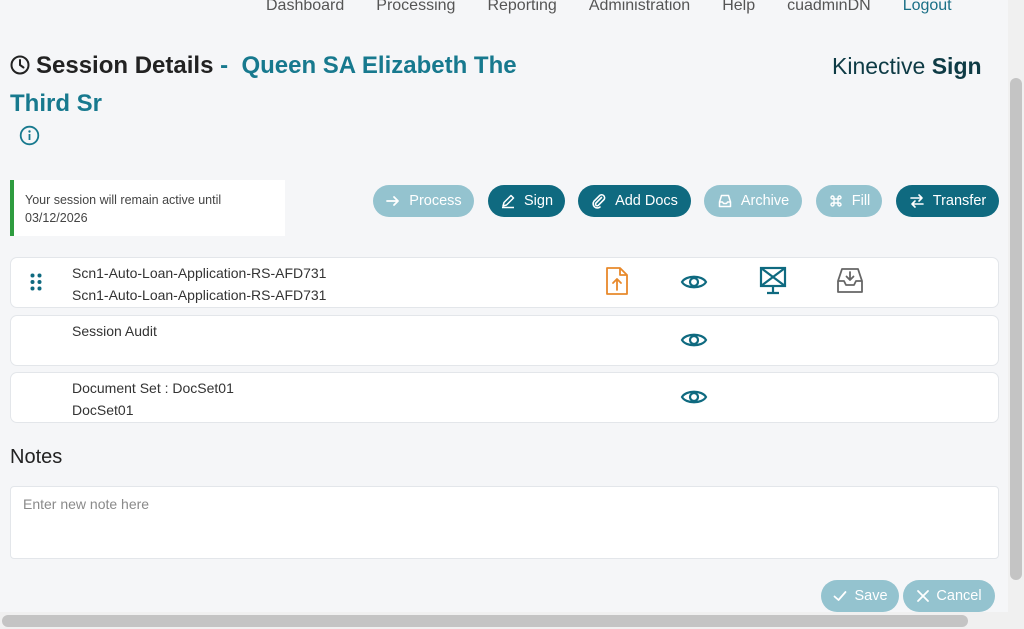 This screenshot has width=1024, height=629. Describe the element at coordinates (199, 295) in the screenshot. I see `document-subtitle: Scn1-Auto-Loan-Application-RS-AFD731` at that location.